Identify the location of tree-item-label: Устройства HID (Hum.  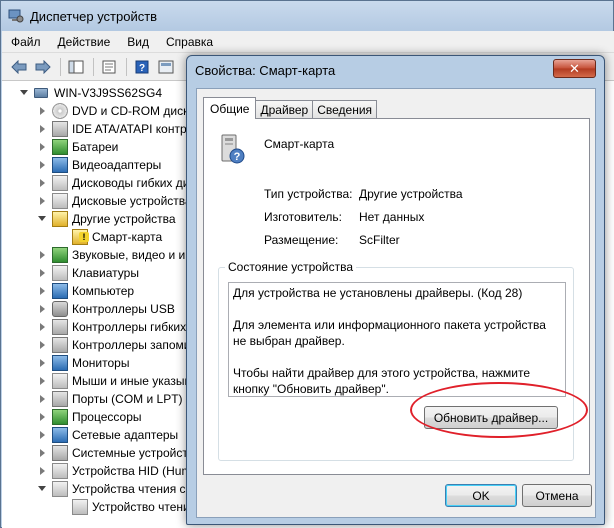
(132, 471).